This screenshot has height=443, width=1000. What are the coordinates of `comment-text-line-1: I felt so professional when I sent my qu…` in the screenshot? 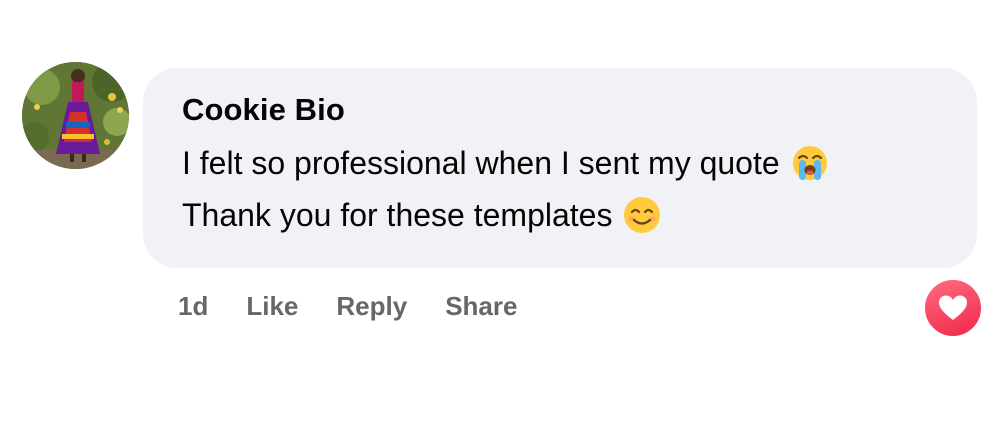 It's located at (560, 163).